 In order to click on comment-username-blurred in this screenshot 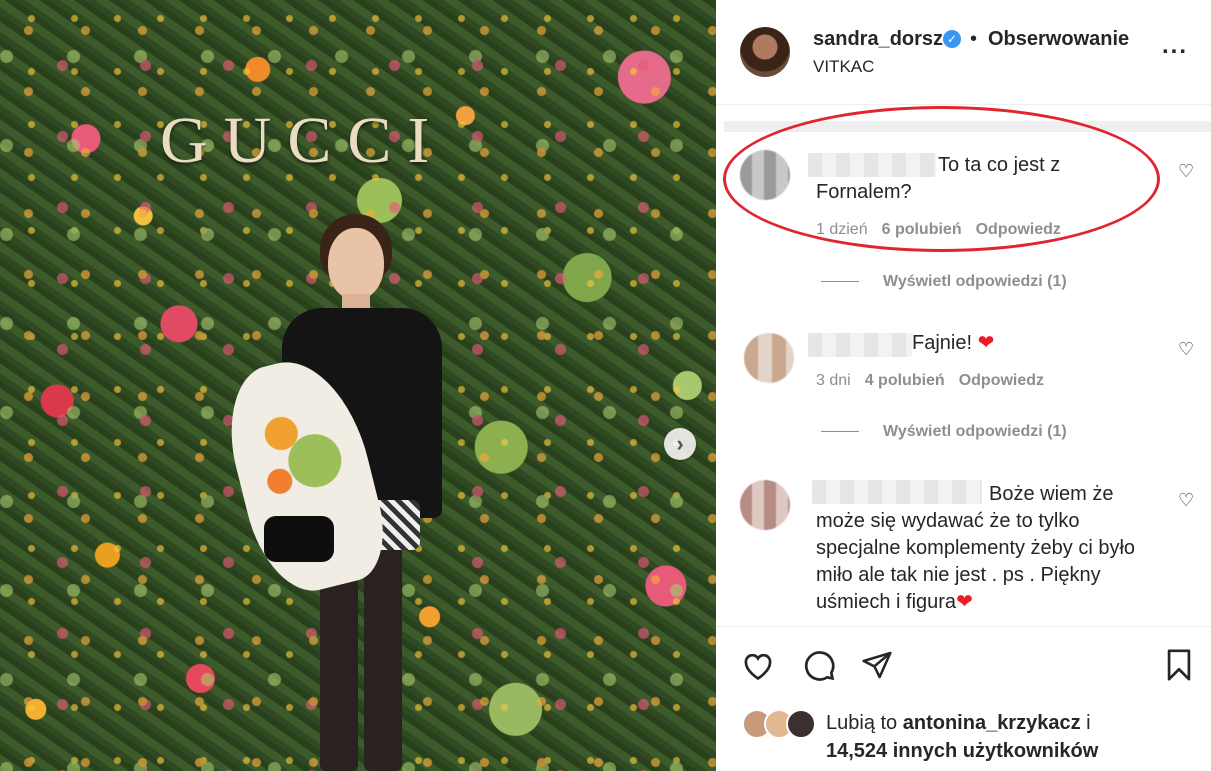, I will do `click(860, 345)`.